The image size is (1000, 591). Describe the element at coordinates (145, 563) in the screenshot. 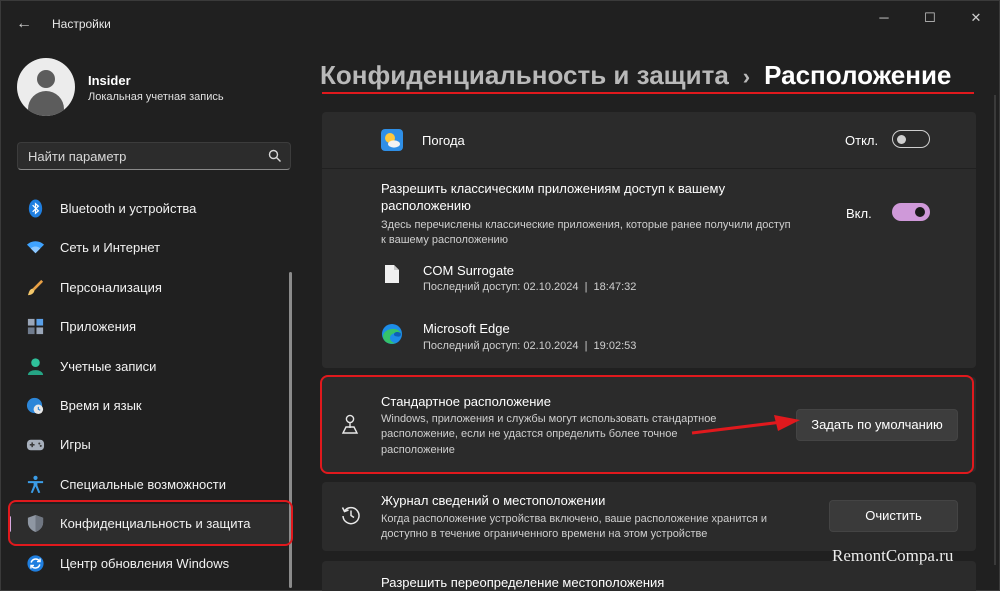

I see `sidebar-item-label: Центр обновления Windows` at that location.